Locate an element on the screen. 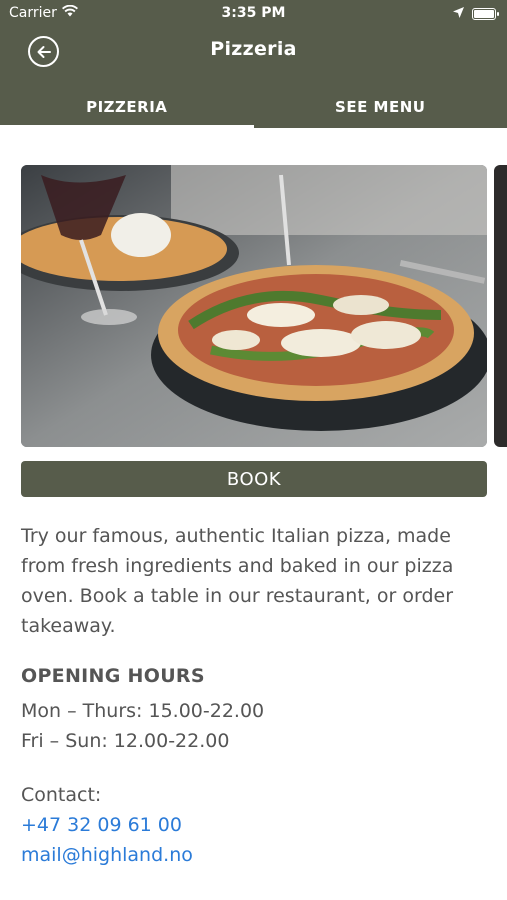 The image size is (507, 900). tab-pizzeria-label: PIZZERIA is located at coordinates (127, 107).